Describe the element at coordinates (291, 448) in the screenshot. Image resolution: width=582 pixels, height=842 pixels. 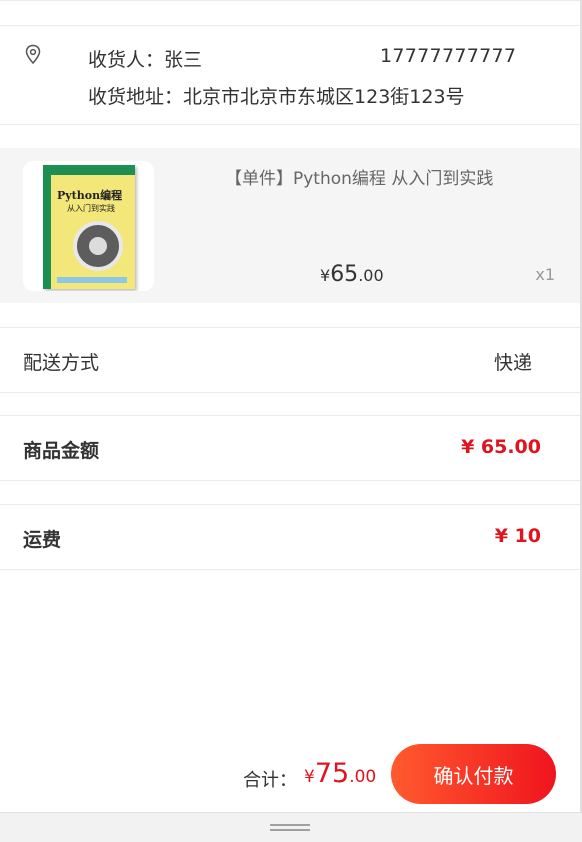
I see `goods-amount-row: 商品金额 ¥ 65.00` at that location.